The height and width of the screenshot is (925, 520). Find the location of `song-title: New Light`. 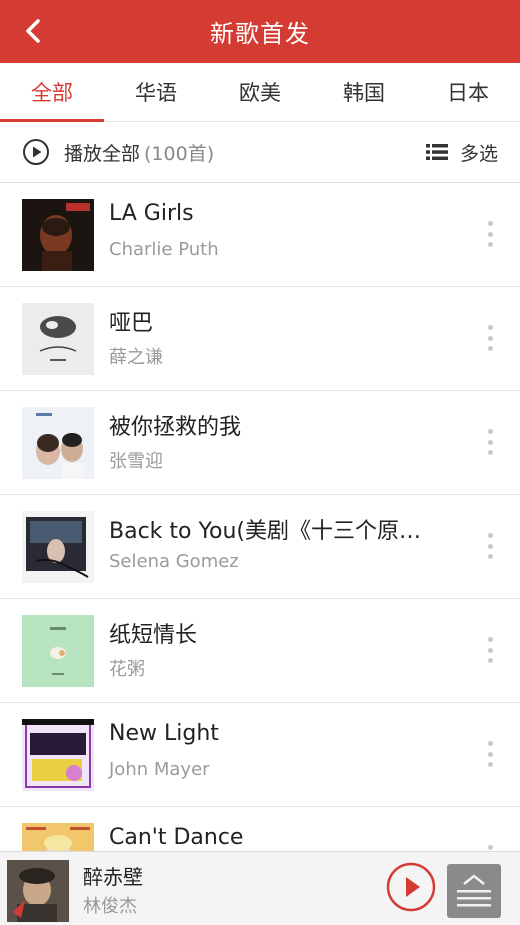

song-title: New Light is located at coordinates (164, 733).